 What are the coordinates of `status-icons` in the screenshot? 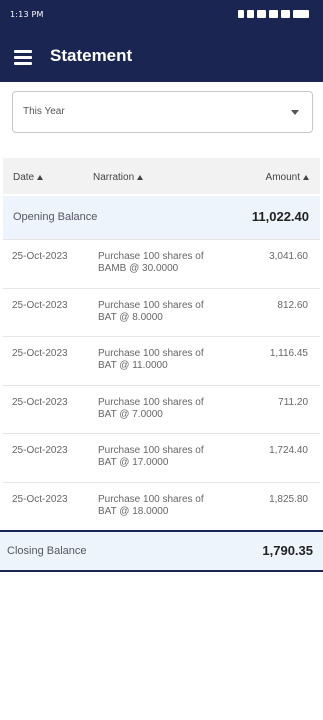 It's located at (273, 14).